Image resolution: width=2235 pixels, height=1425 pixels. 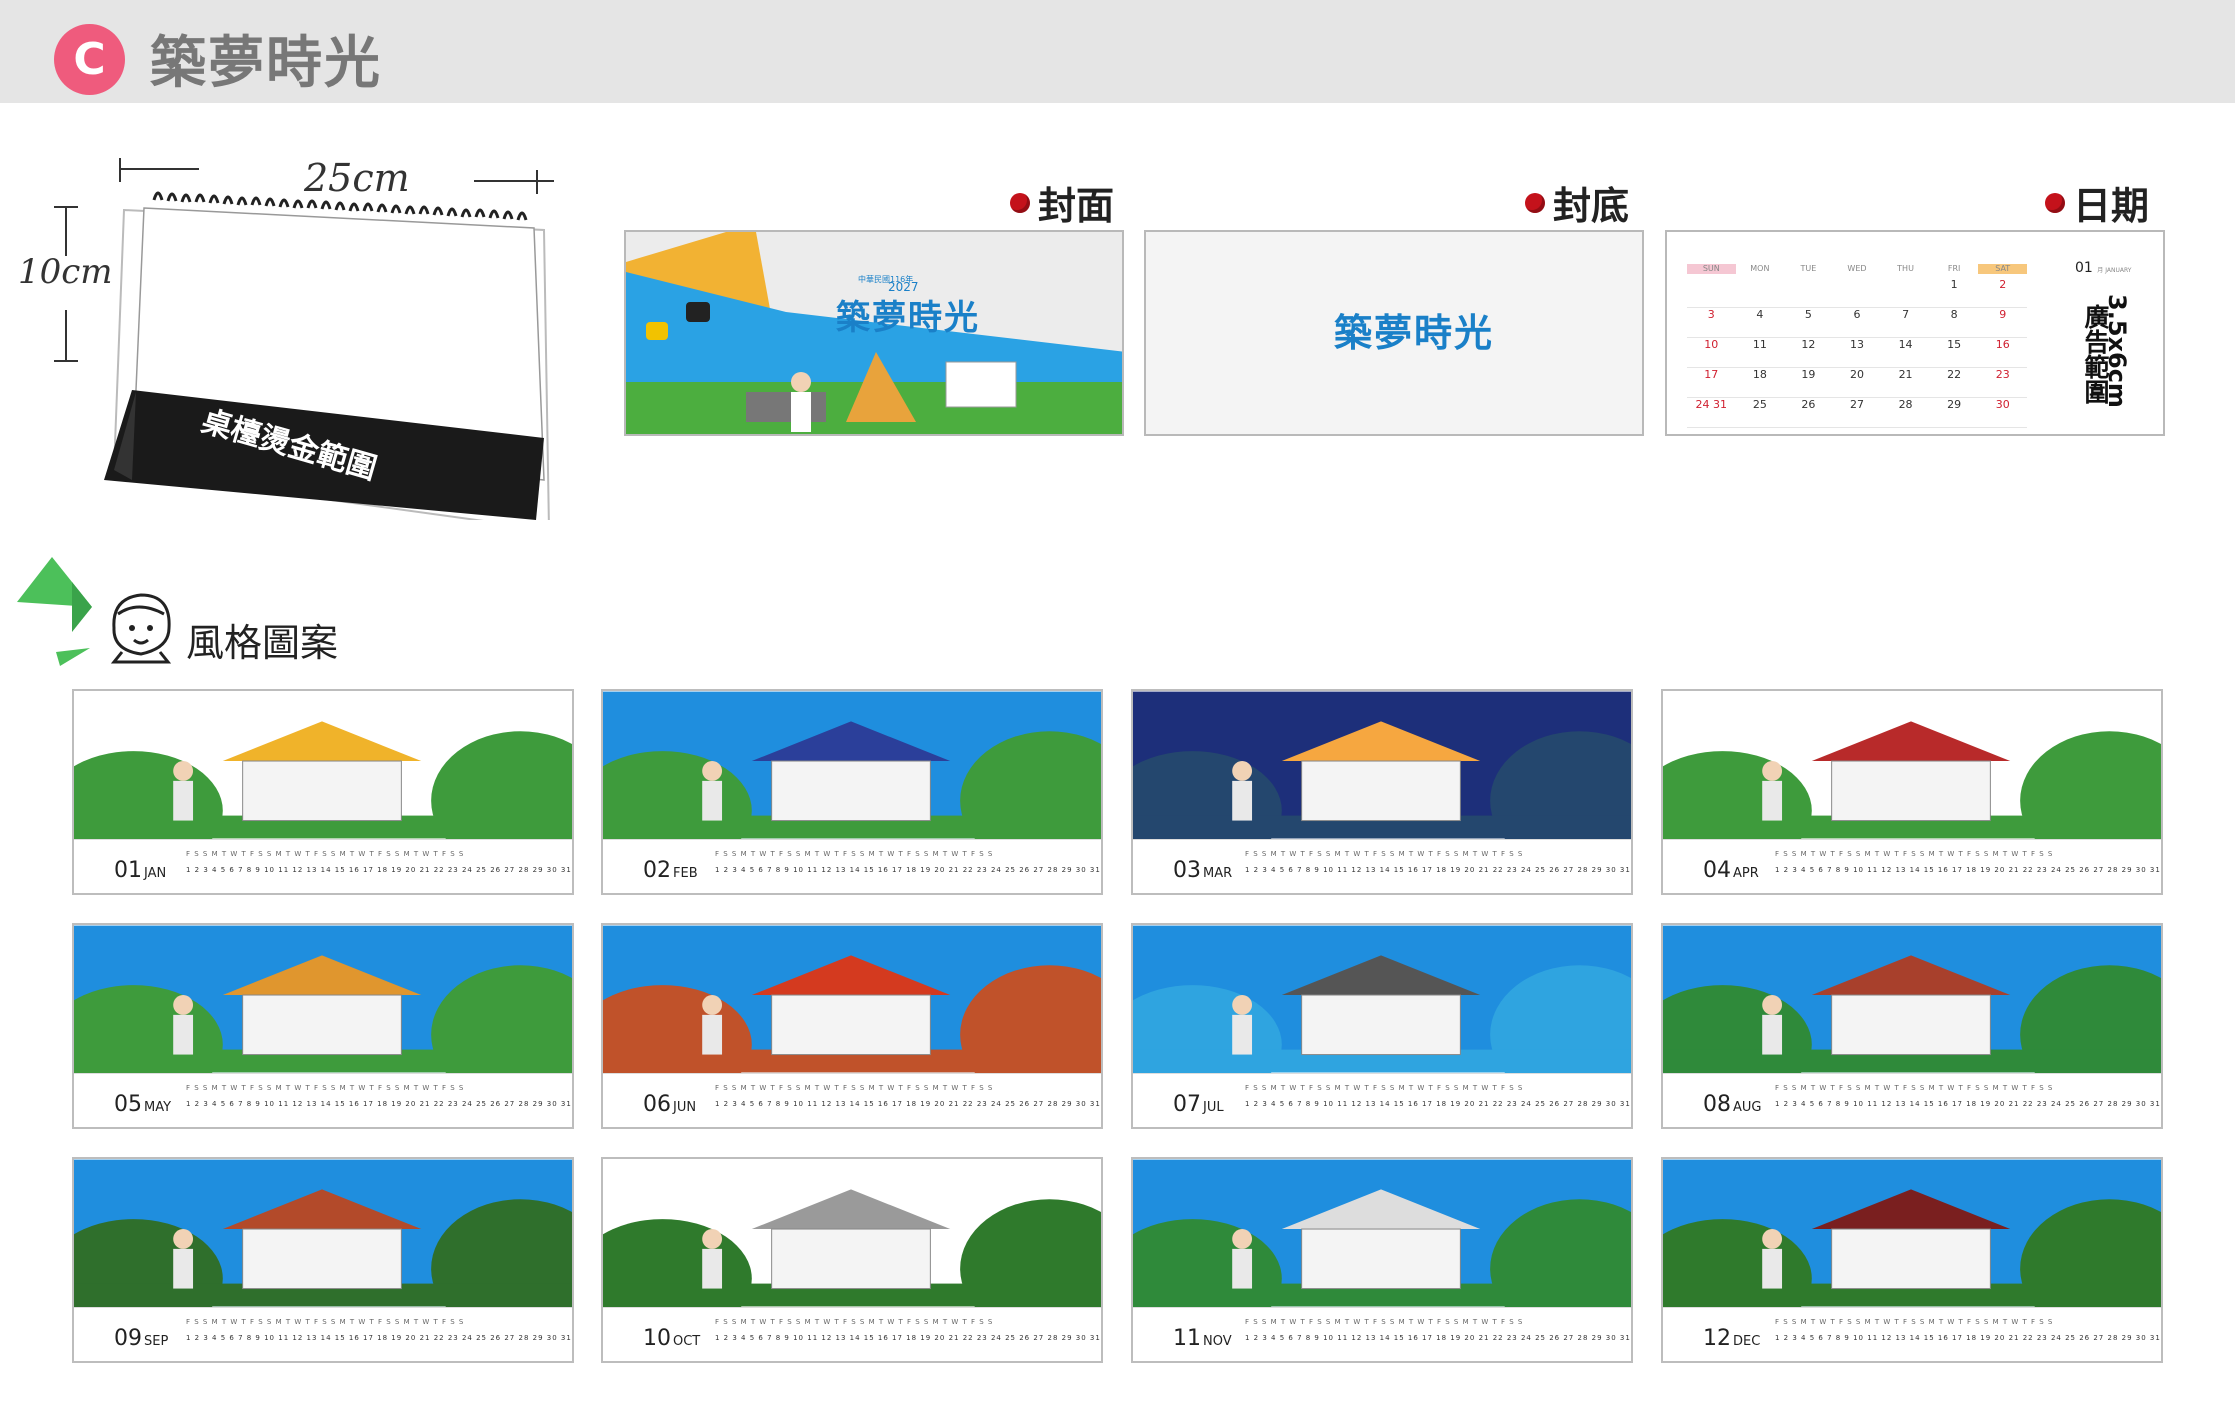 What do you see at coordinates (671, 1338) in the screenshot?
I see `month-label: 10 OCT` at bounding box center [671, 1338].